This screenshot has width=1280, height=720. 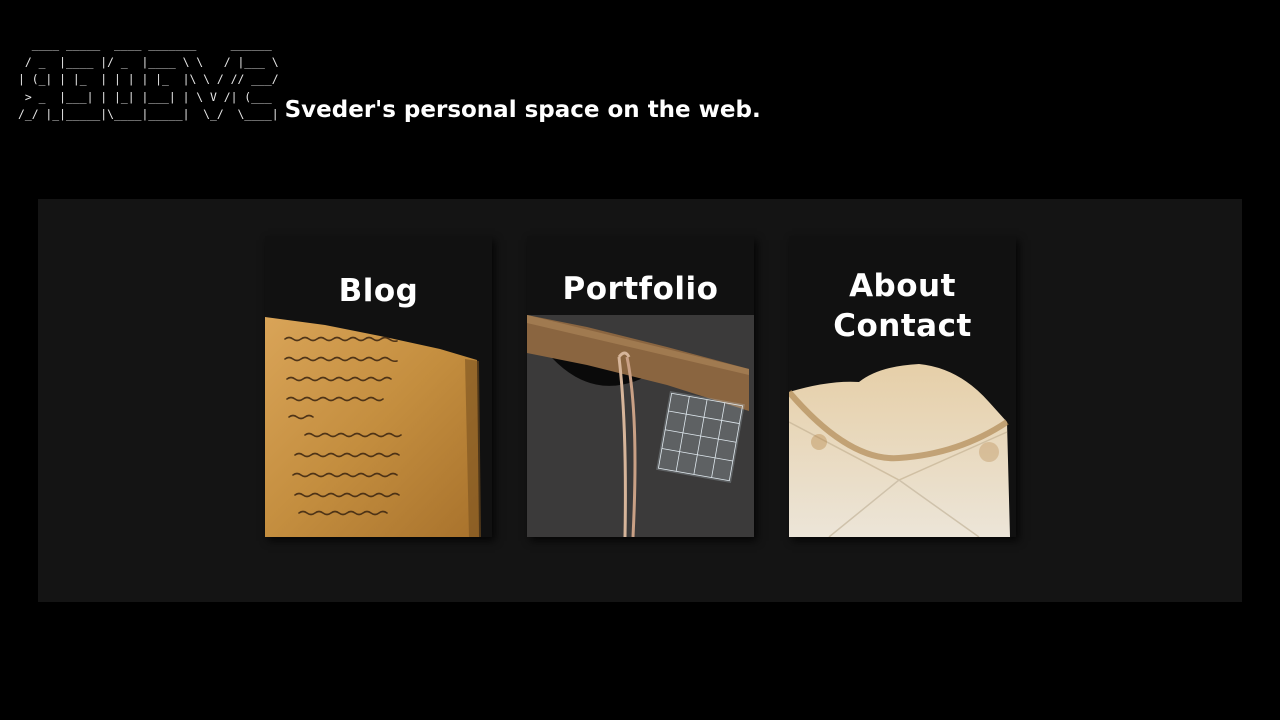 I want to click on portfolio-card-title: Portfolio, so click(x=640, y=289).